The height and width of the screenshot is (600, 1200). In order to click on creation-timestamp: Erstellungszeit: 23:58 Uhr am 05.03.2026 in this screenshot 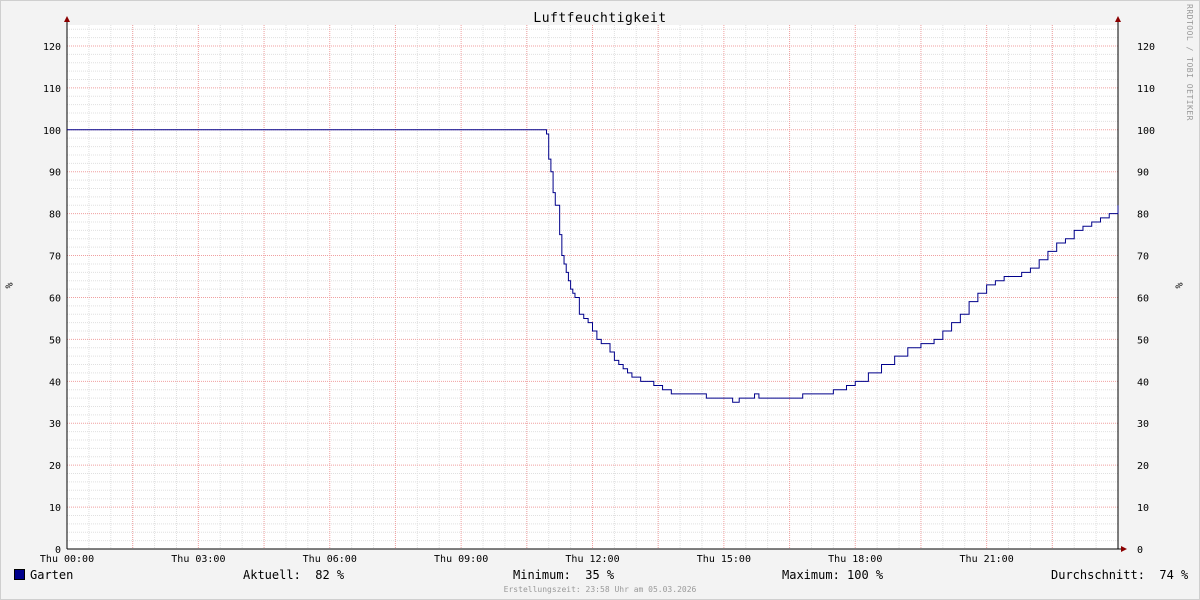, I will do `click(600, 589)`.